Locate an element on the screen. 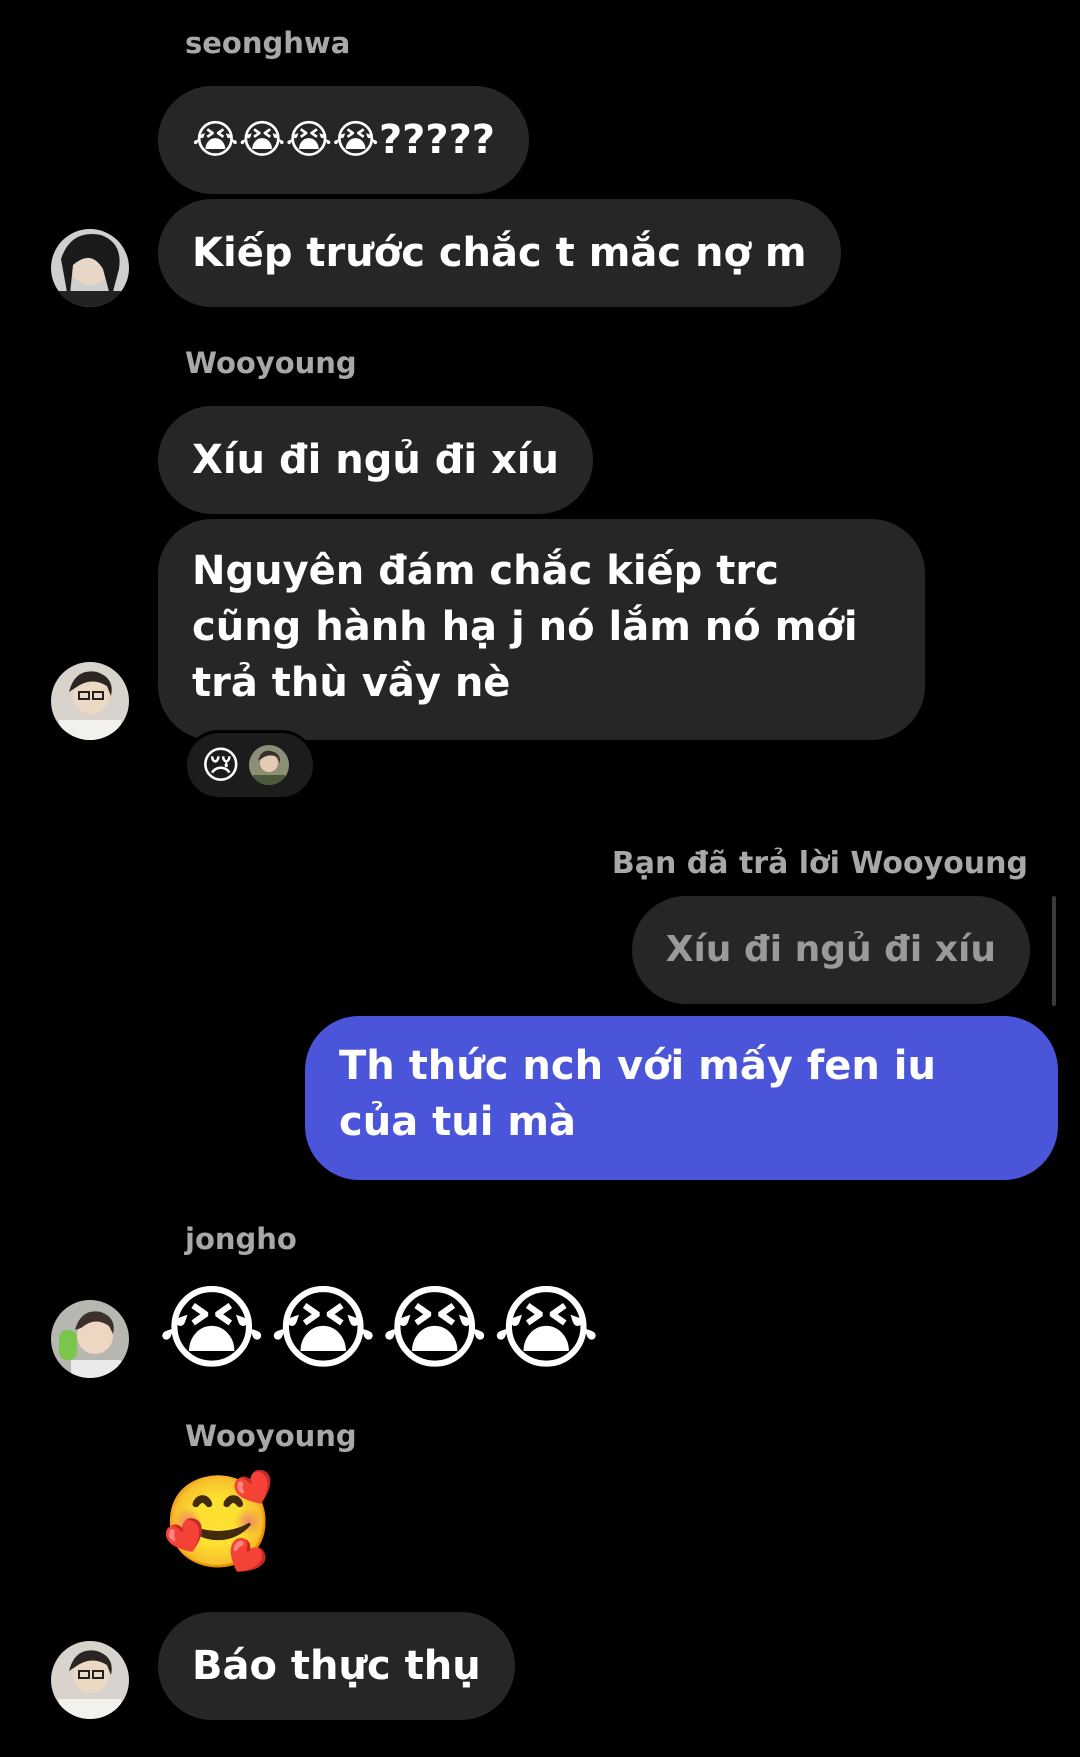 This screenshot has height=1757, width=1080. reaction-pill: 😢 is located at coordinates (250, 765).